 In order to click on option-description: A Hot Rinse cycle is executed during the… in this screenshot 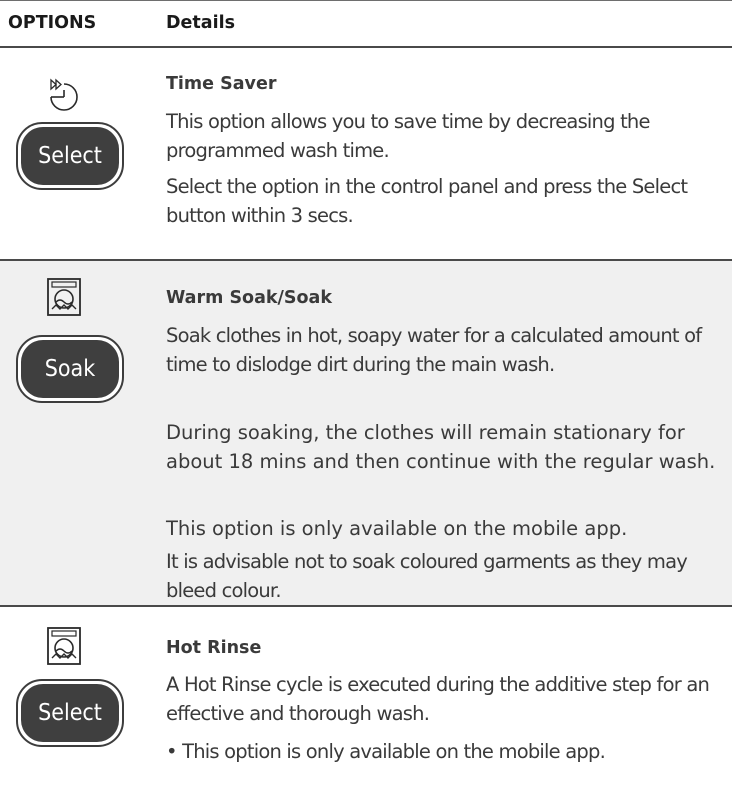, I will do `click(438, 699)`.